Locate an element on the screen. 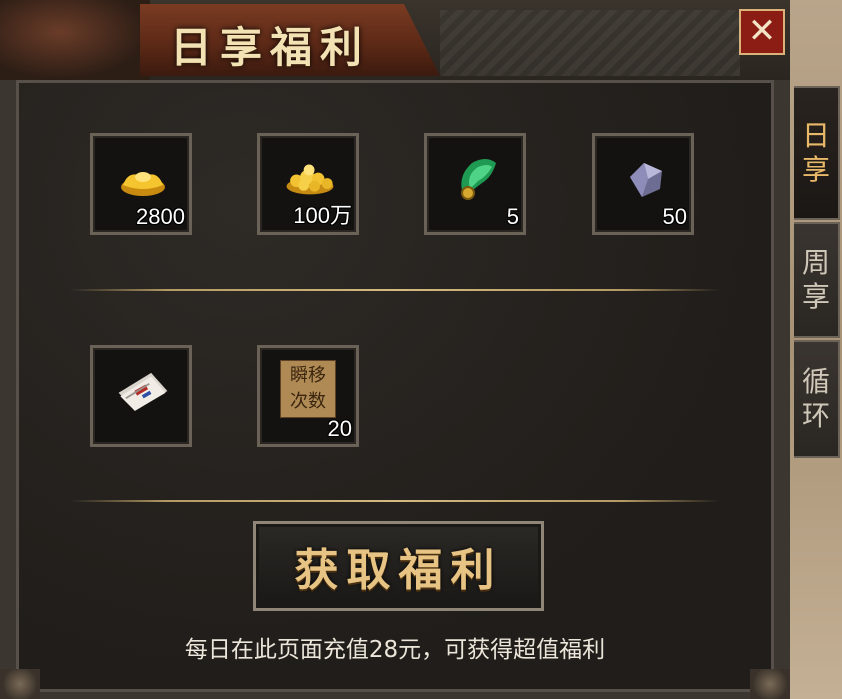  gold-coins-icon is located at coordinates (310, 179).